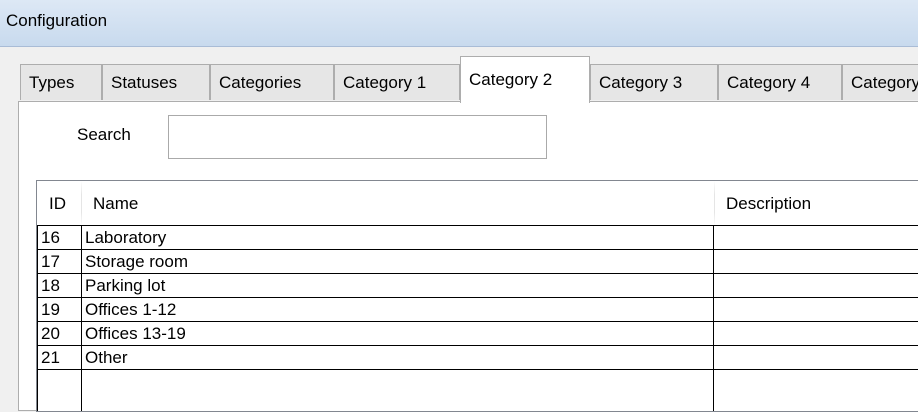 Image resolution: width=918 pixels, height=412 pixels. Describe the element at coordinates (50, 237) in the screenshot. I see `cell-id: 16` at that location.